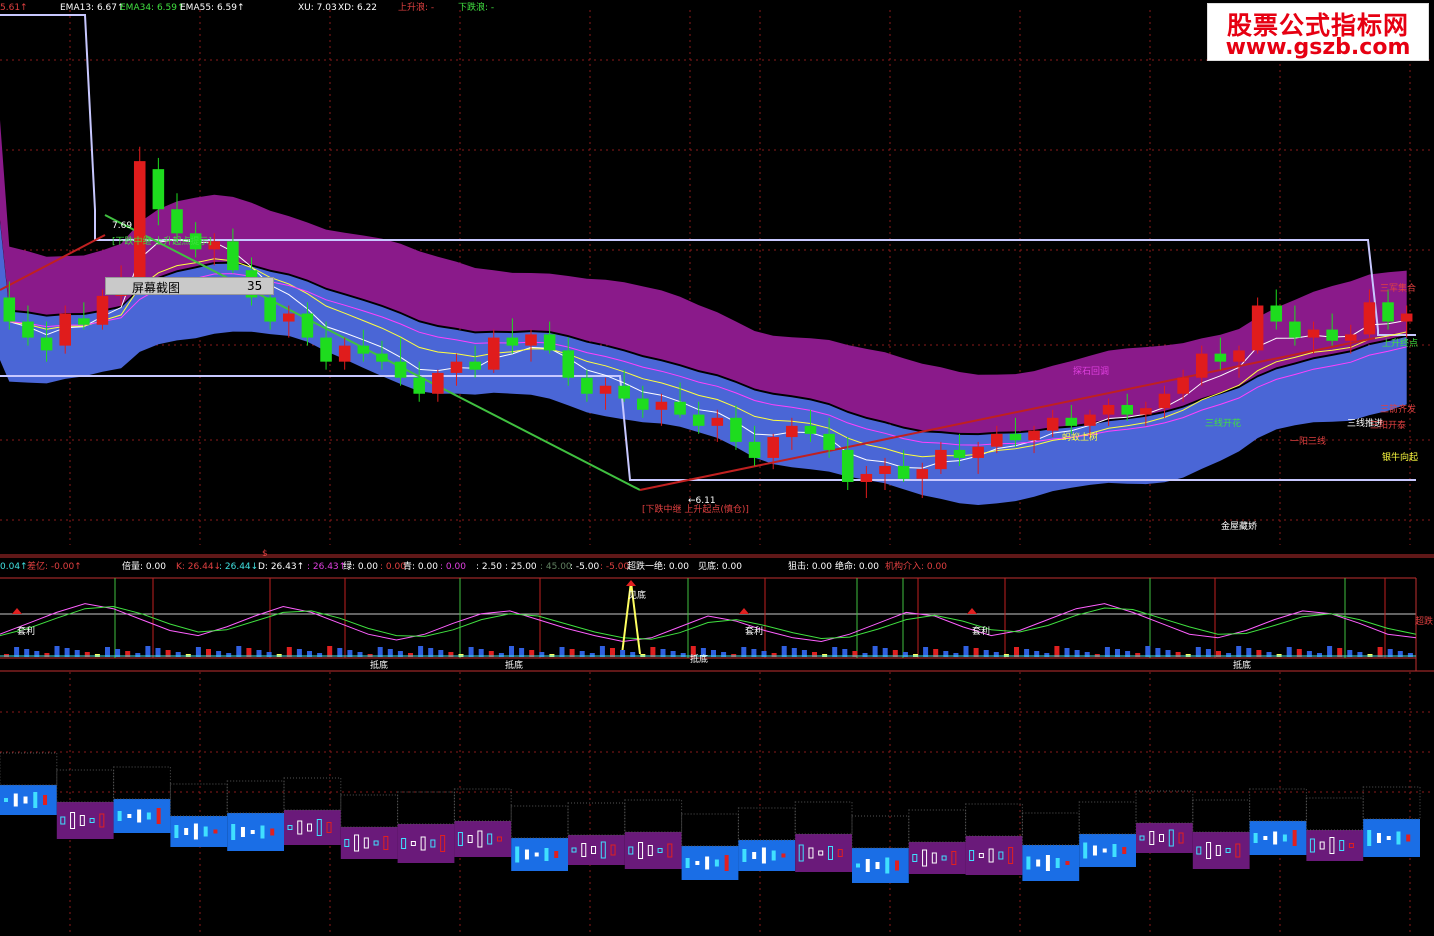  I want to click on legend-item: EMA34: 6.59↑, so click(152, 8).